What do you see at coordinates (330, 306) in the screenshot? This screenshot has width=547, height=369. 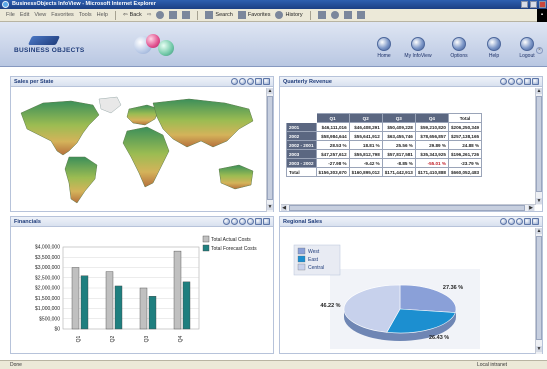 I see `pie-slice-label: 46.22 %` at bounding box center [330, 306].